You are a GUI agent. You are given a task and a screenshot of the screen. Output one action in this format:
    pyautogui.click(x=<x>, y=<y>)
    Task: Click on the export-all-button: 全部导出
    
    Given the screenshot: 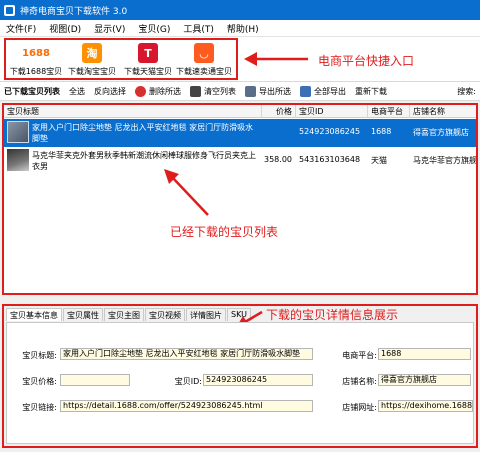 What is the action you would take?
    pyautogui.click(x=323, y=91)
    